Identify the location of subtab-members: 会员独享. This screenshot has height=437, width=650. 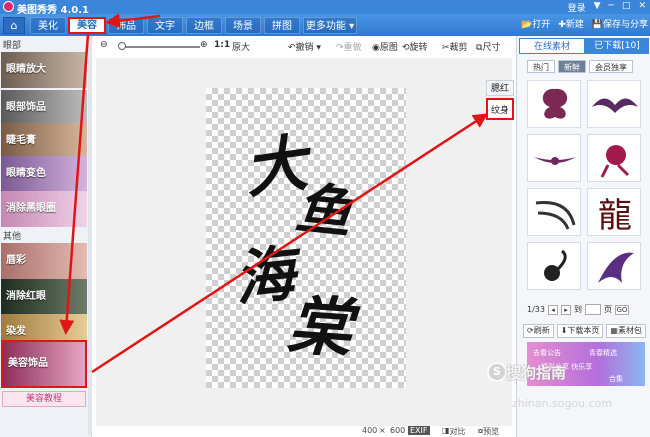
(611, 66).